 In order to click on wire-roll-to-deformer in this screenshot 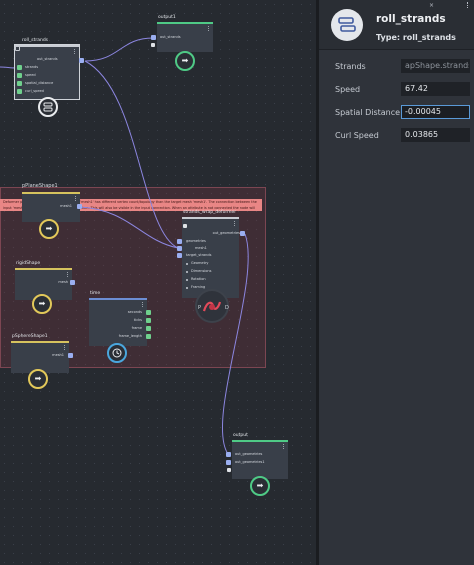, I will do `click(131, 154)`.